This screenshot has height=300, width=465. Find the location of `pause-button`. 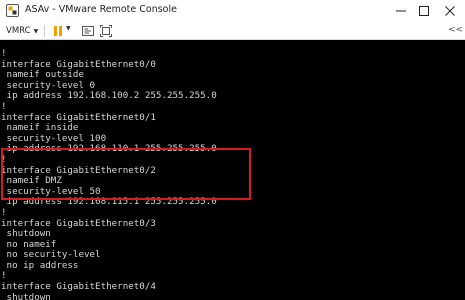

pause-button is located at coordinates (58, 31).